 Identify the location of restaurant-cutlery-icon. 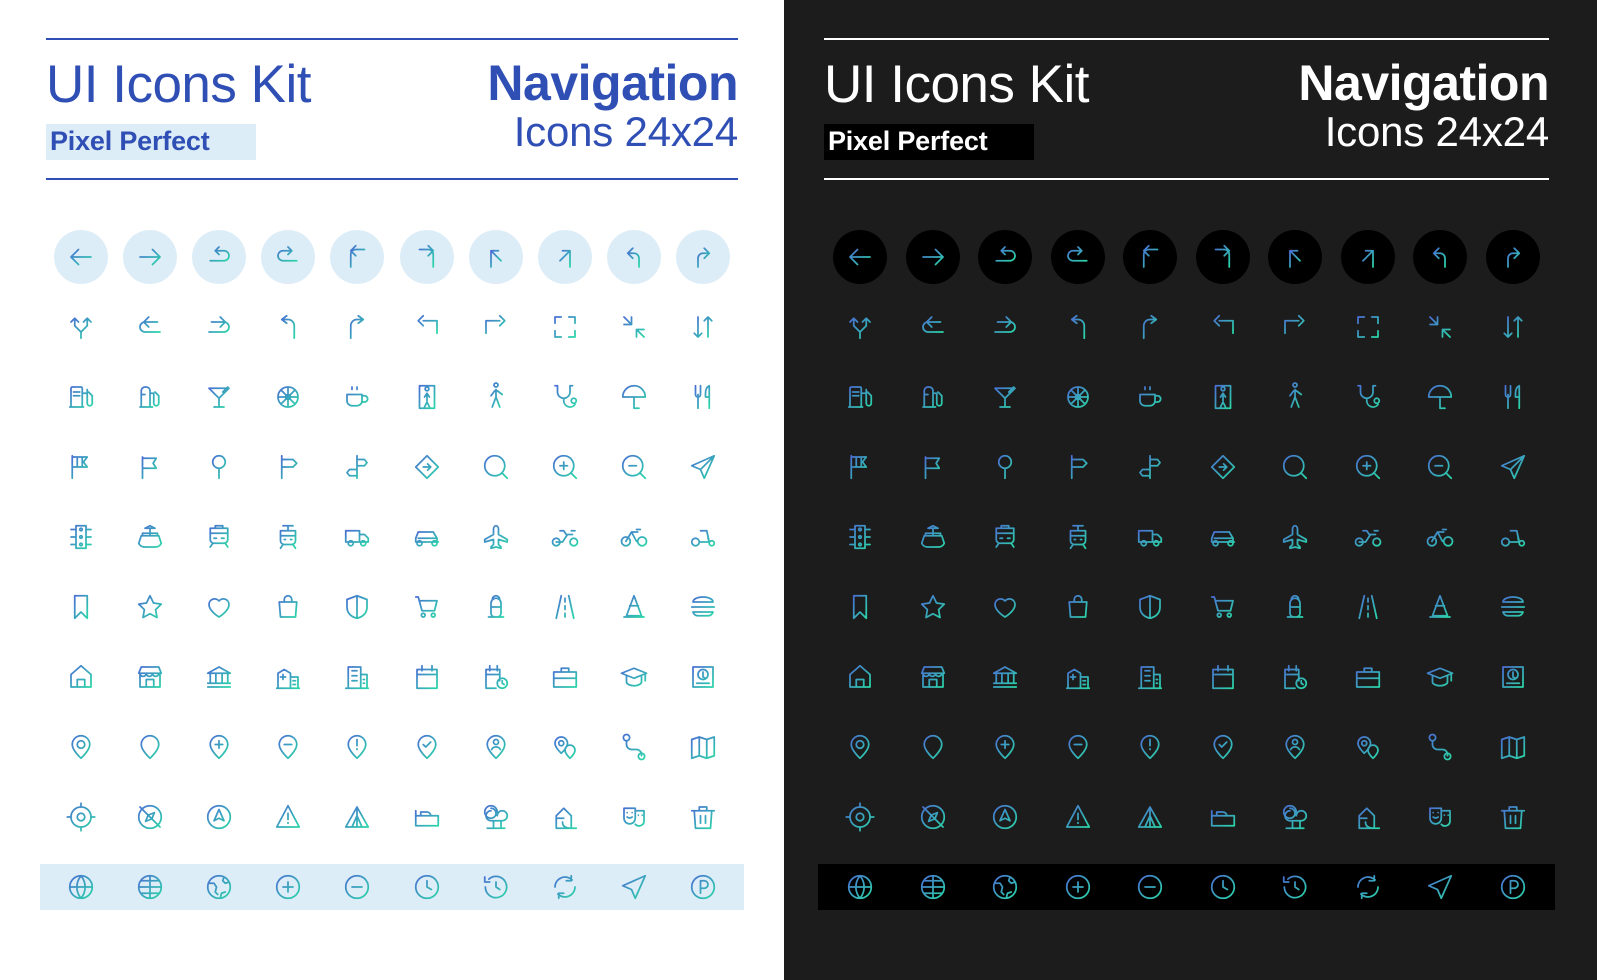
(703, 397).